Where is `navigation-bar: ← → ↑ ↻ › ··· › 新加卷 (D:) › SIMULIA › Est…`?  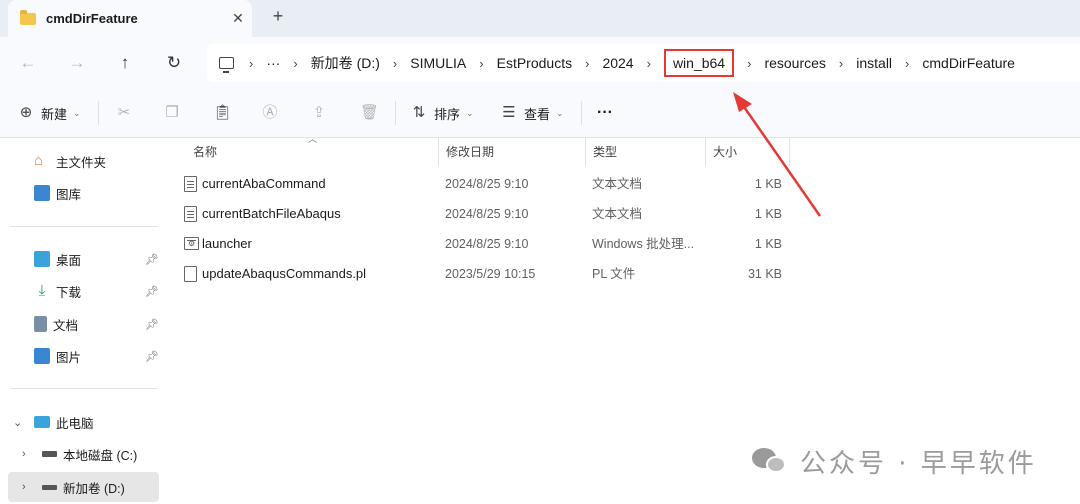
navigation-bar: ← → ↑ ↻ › ··· › 新加卷 (D:) › SIMULIA › Est… is located at coordinates (540, 63).